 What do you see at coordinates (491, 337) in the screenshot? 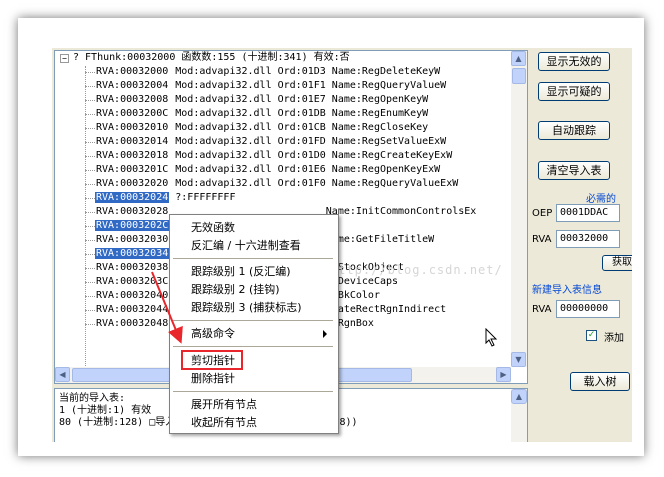
I see `mouse-cursor-icon` at bounding box center [491, 337].